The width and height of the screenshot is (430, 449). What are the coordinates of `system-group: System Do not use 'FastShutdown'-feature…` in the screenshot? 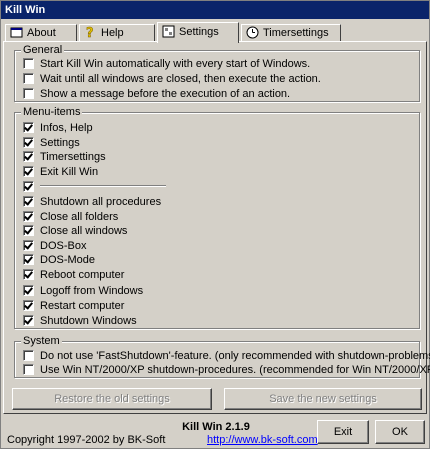 It's located at (222, 356).